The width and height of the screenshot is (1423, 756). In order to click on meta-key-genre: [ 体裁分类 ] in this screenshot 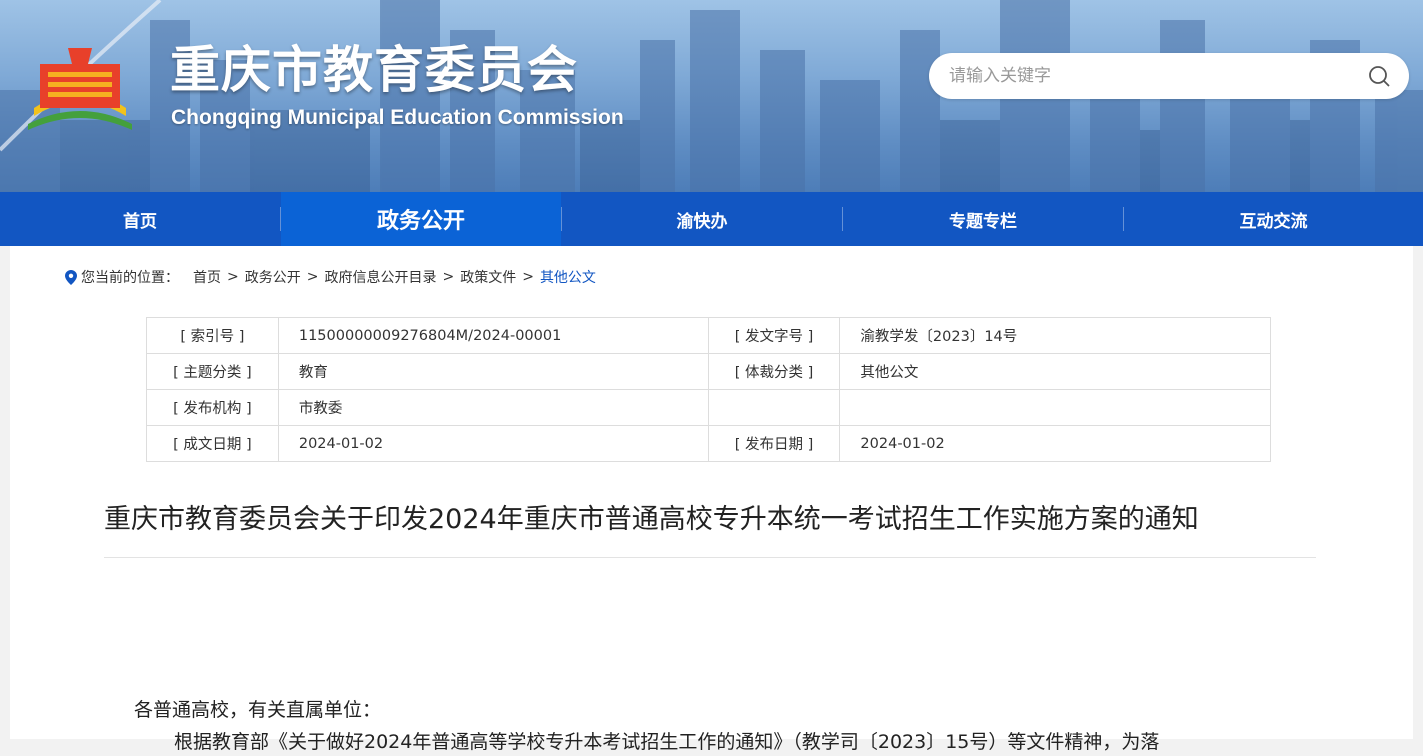, I will do `click(774, 371)`.